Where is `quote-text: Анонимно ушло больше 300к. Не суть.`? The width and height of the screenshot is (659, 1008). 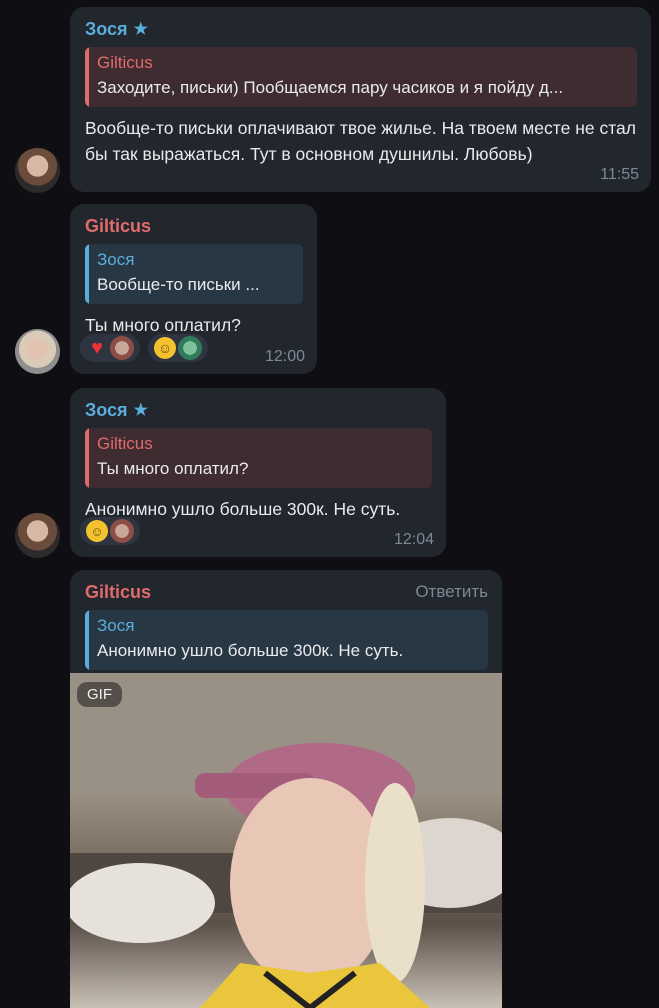 quote-text: Анонимно ушло больше 300к. Не суть. is located at coordinates (250, 650).